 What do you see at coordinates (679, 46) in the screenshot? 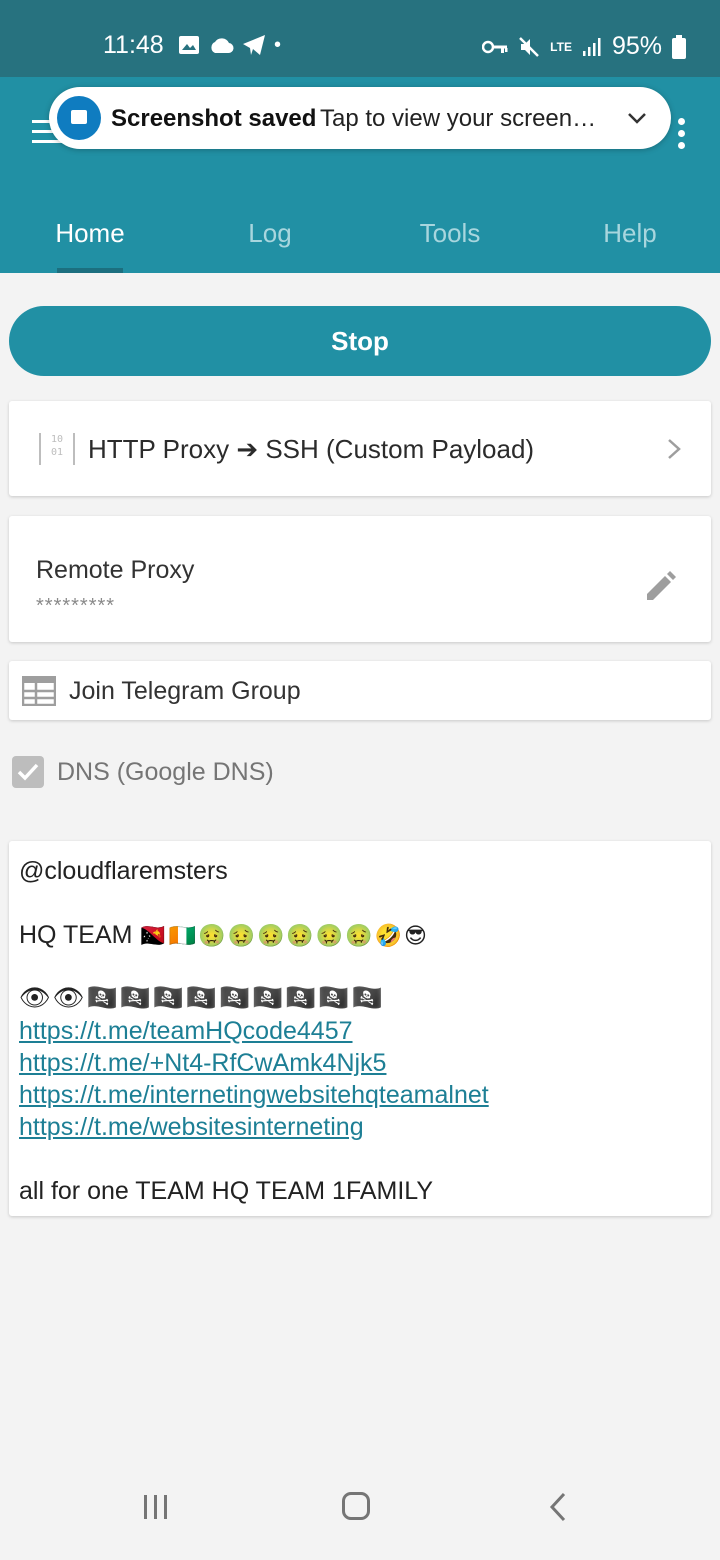
I see `battery-icon` at bounding box center [679, 46].